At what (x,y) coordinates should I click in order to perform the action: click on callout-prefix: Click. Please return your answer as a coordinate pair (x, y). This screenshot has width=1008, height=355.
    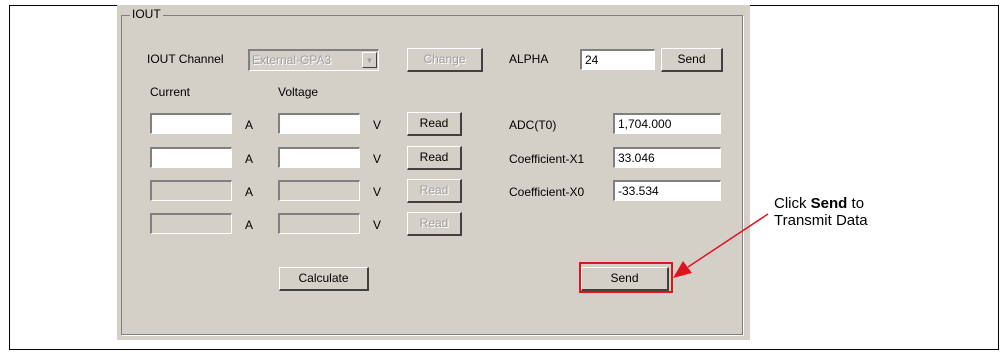
    Looking at the image, I should click on (792, 203).